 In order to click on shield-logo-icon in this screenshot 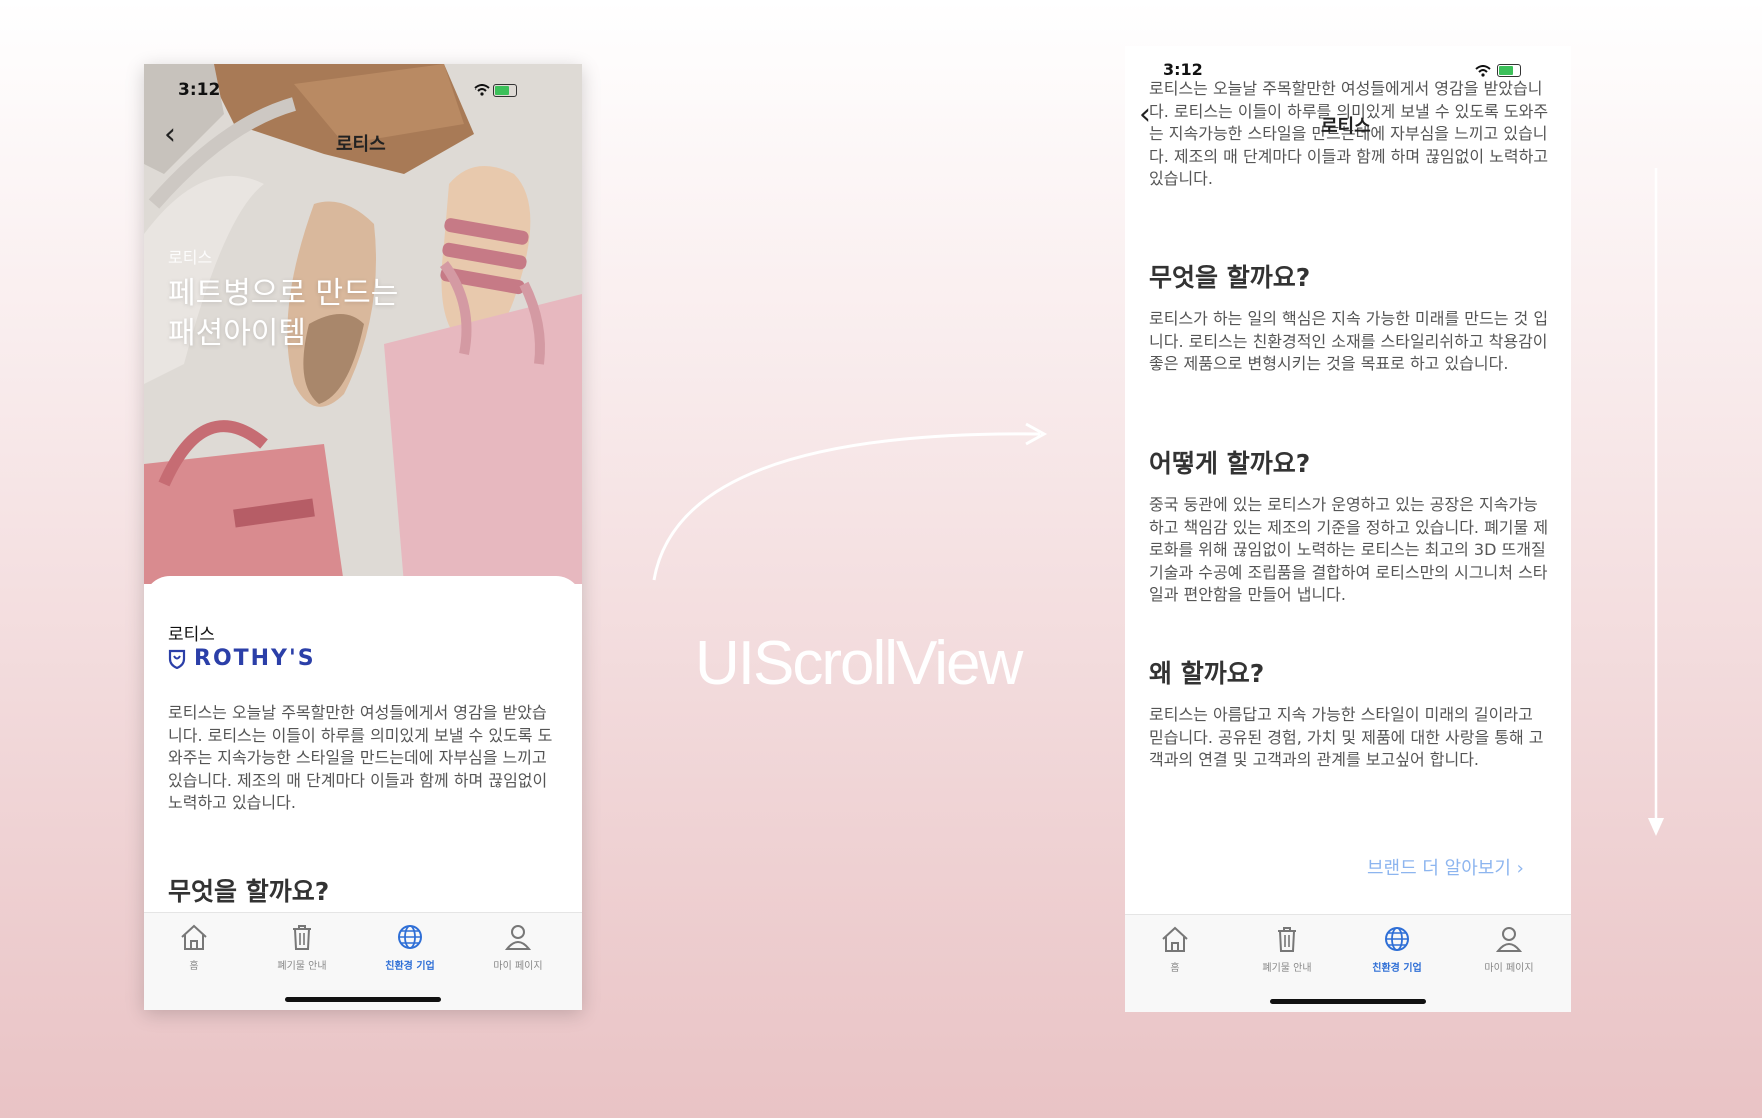, I will do `click(177, 659)`.